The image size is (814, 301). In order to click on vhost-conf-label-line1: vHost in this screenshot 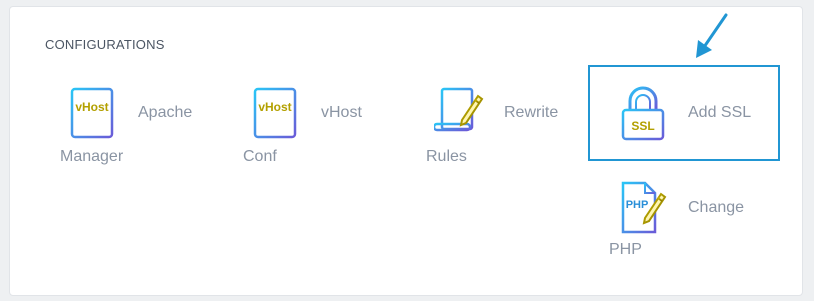, I will do `click(341, 112)`.